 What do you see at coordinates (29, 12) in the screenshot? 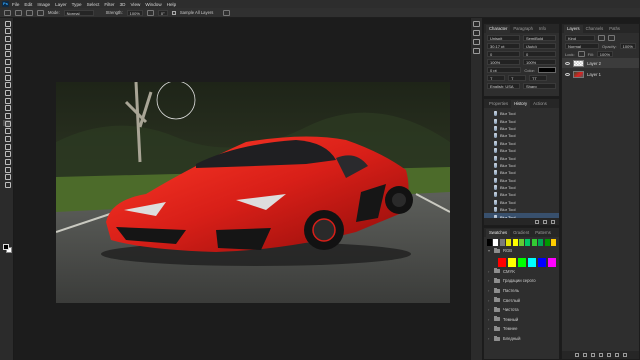
I see `brush-preset-icon` at bounding box center [29, 12].